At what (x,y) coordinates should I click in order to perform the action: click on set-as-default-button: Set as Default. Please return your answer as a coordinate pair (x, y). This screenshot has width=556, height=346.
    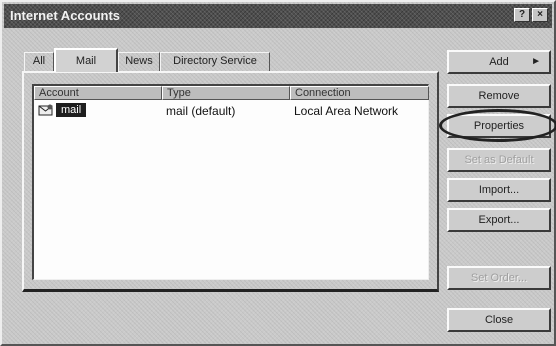
    Looking at the image, I should click on (499, 160).